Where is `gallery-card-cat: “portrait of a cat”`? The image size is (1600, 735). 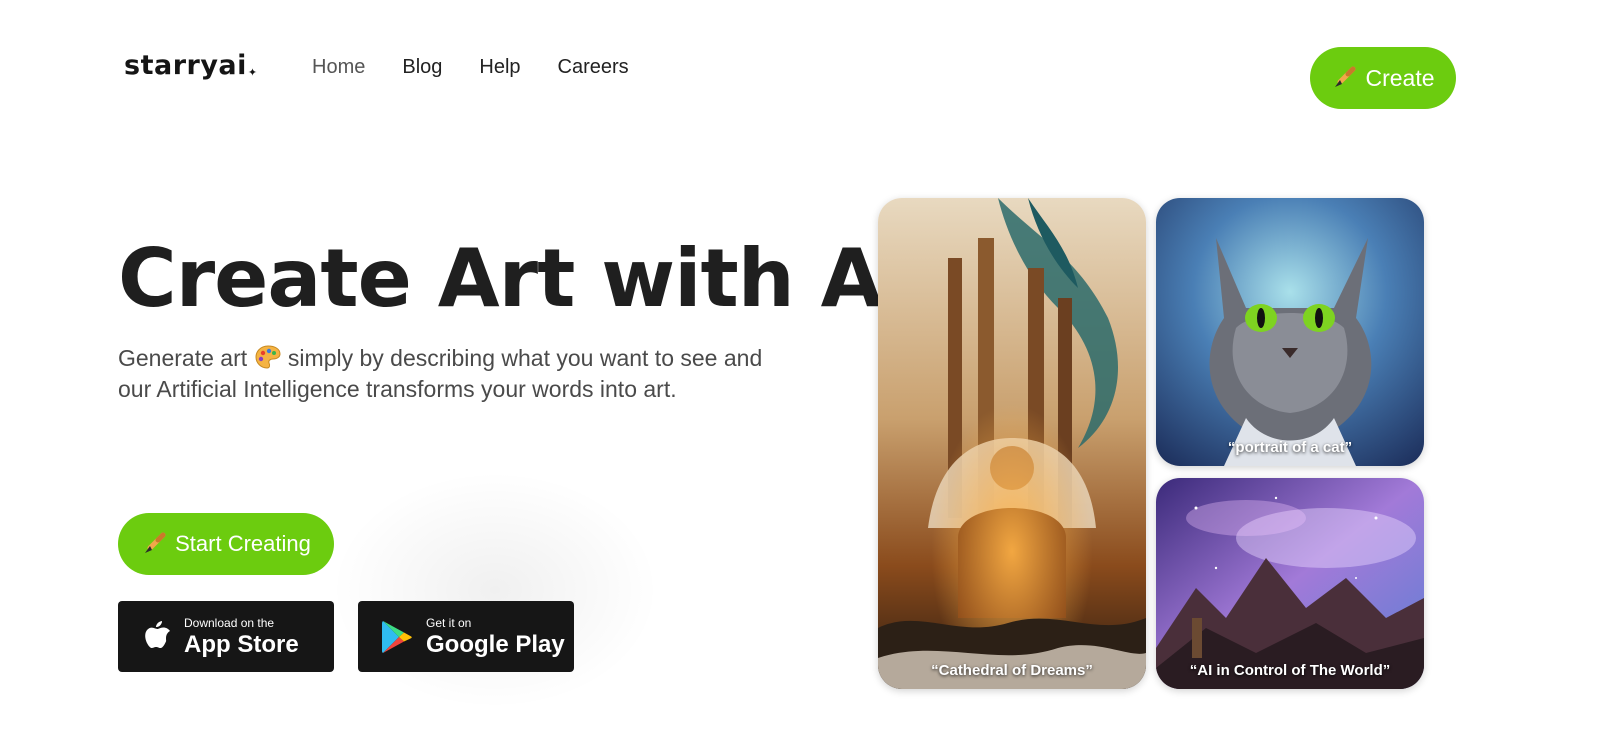 gallery-card-cat: “portrait of a cat” is located at coordinates (1290, 332).